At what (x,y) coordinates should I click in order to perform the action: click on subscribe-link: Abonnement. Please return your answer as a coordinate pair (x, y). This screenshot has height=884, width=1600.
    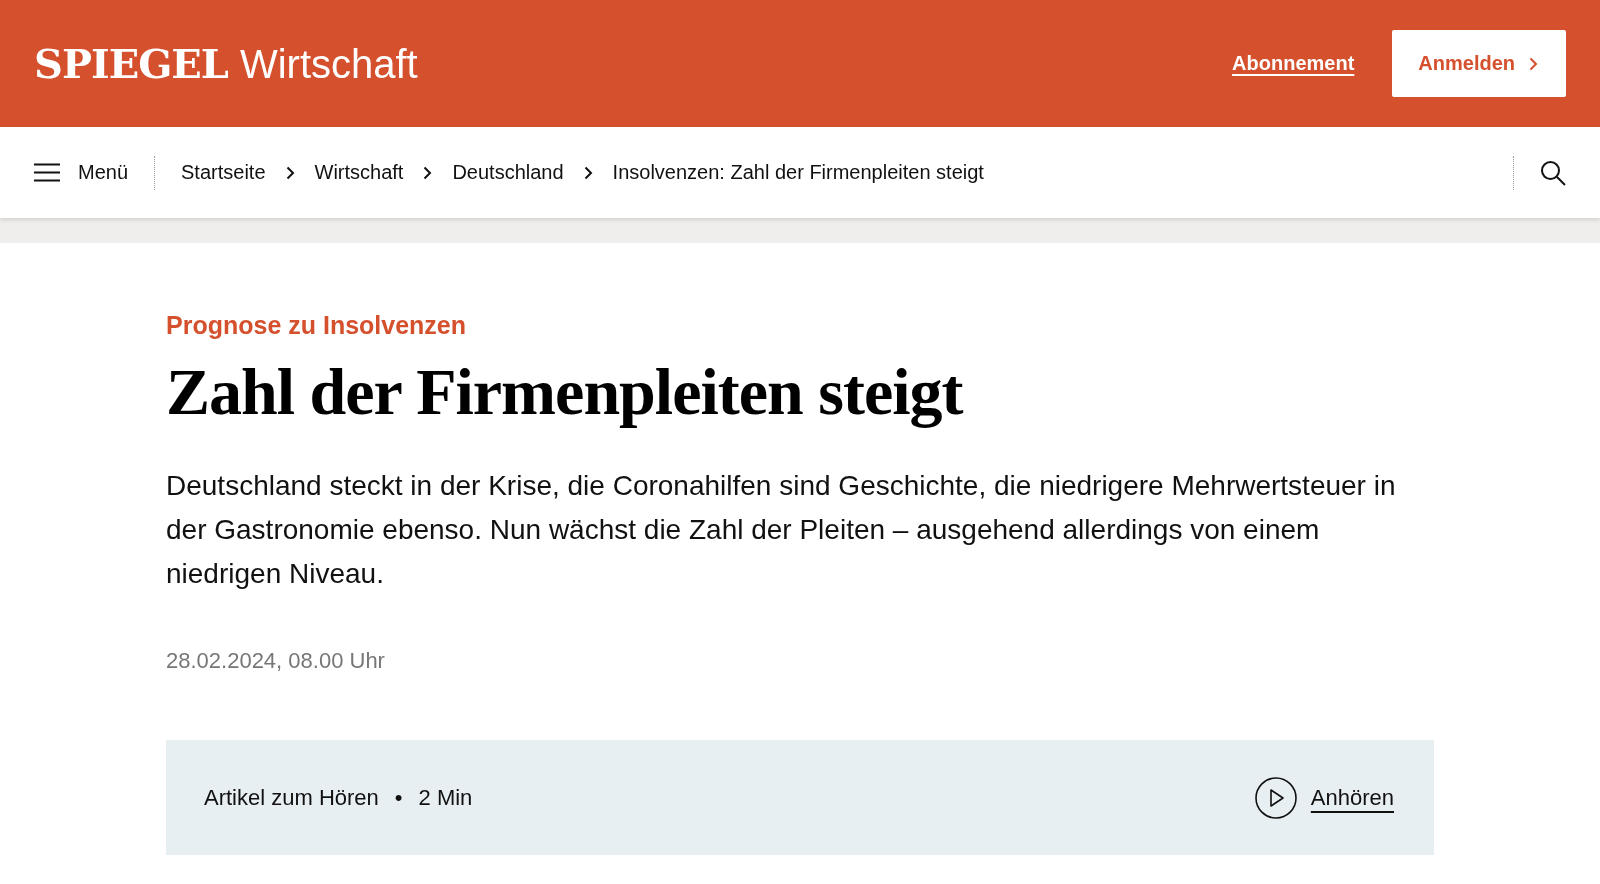
    Looking at the image, I should click on (1293, 63).